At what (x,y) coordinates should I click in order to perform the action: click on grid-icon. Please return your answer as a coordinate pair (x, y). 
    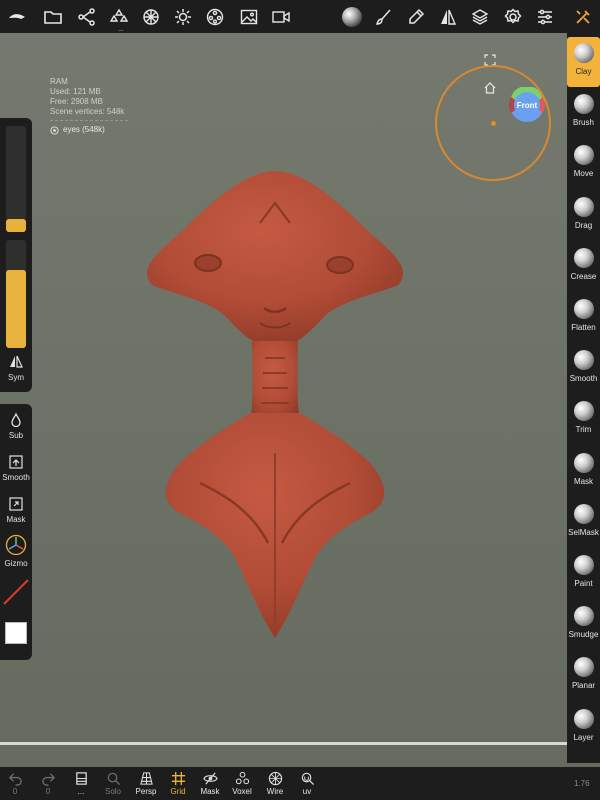
    Looking at the image, I should click on (178, 778).